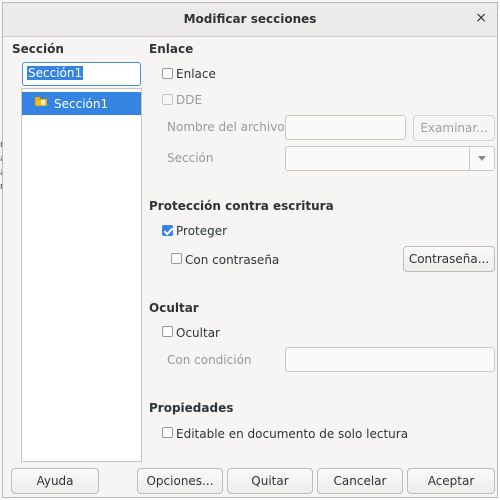 This screenshot has width=500, height=500. I want to click on protect-checkbox, so click(167, 230).